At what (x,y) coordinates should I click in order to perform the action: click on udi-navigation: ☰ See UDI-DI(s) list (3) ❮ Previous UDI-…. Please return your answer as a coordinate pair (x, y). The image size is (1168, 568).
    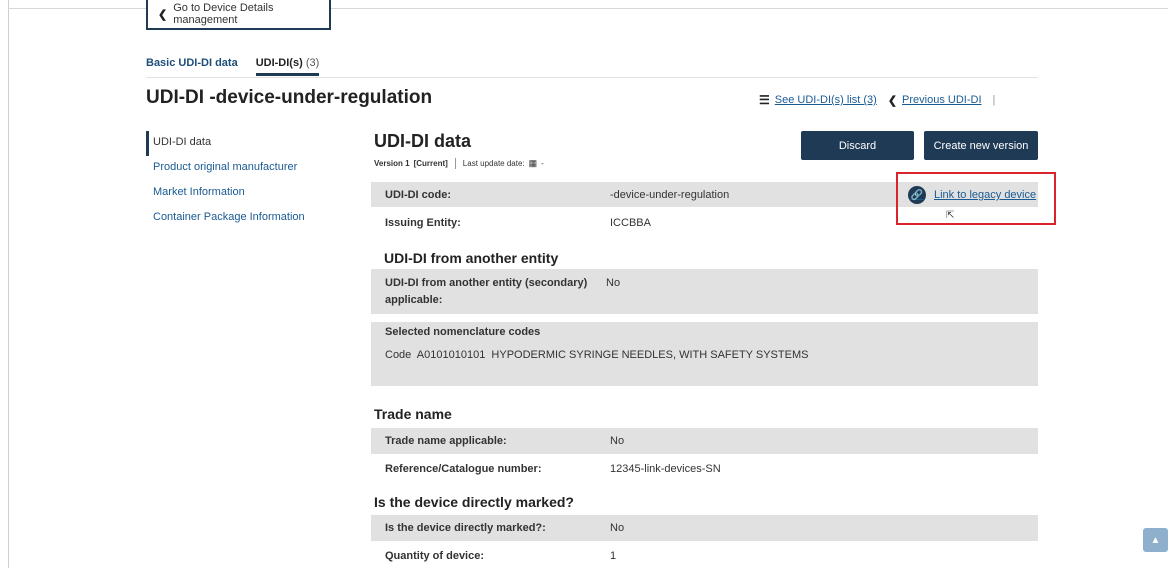
    Looking at the image, I should click on (877, 100).